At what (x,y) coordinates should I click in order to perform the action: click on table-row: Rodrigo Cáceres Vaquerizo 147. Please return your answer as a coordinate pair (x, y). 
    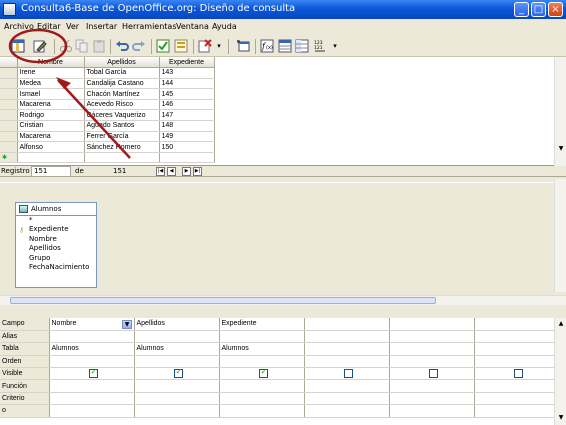
    Looking at the image, I should click on (107, 115).